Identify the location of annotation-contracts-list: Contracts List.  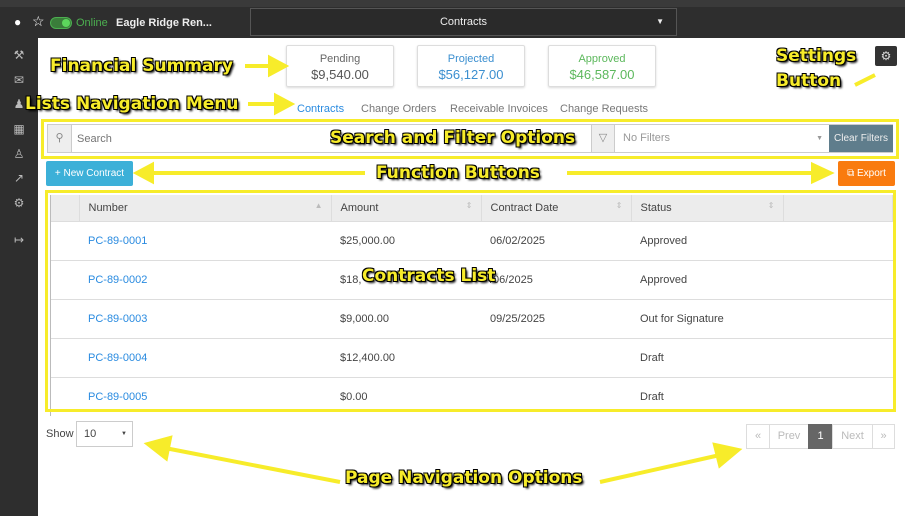
(429, 276).